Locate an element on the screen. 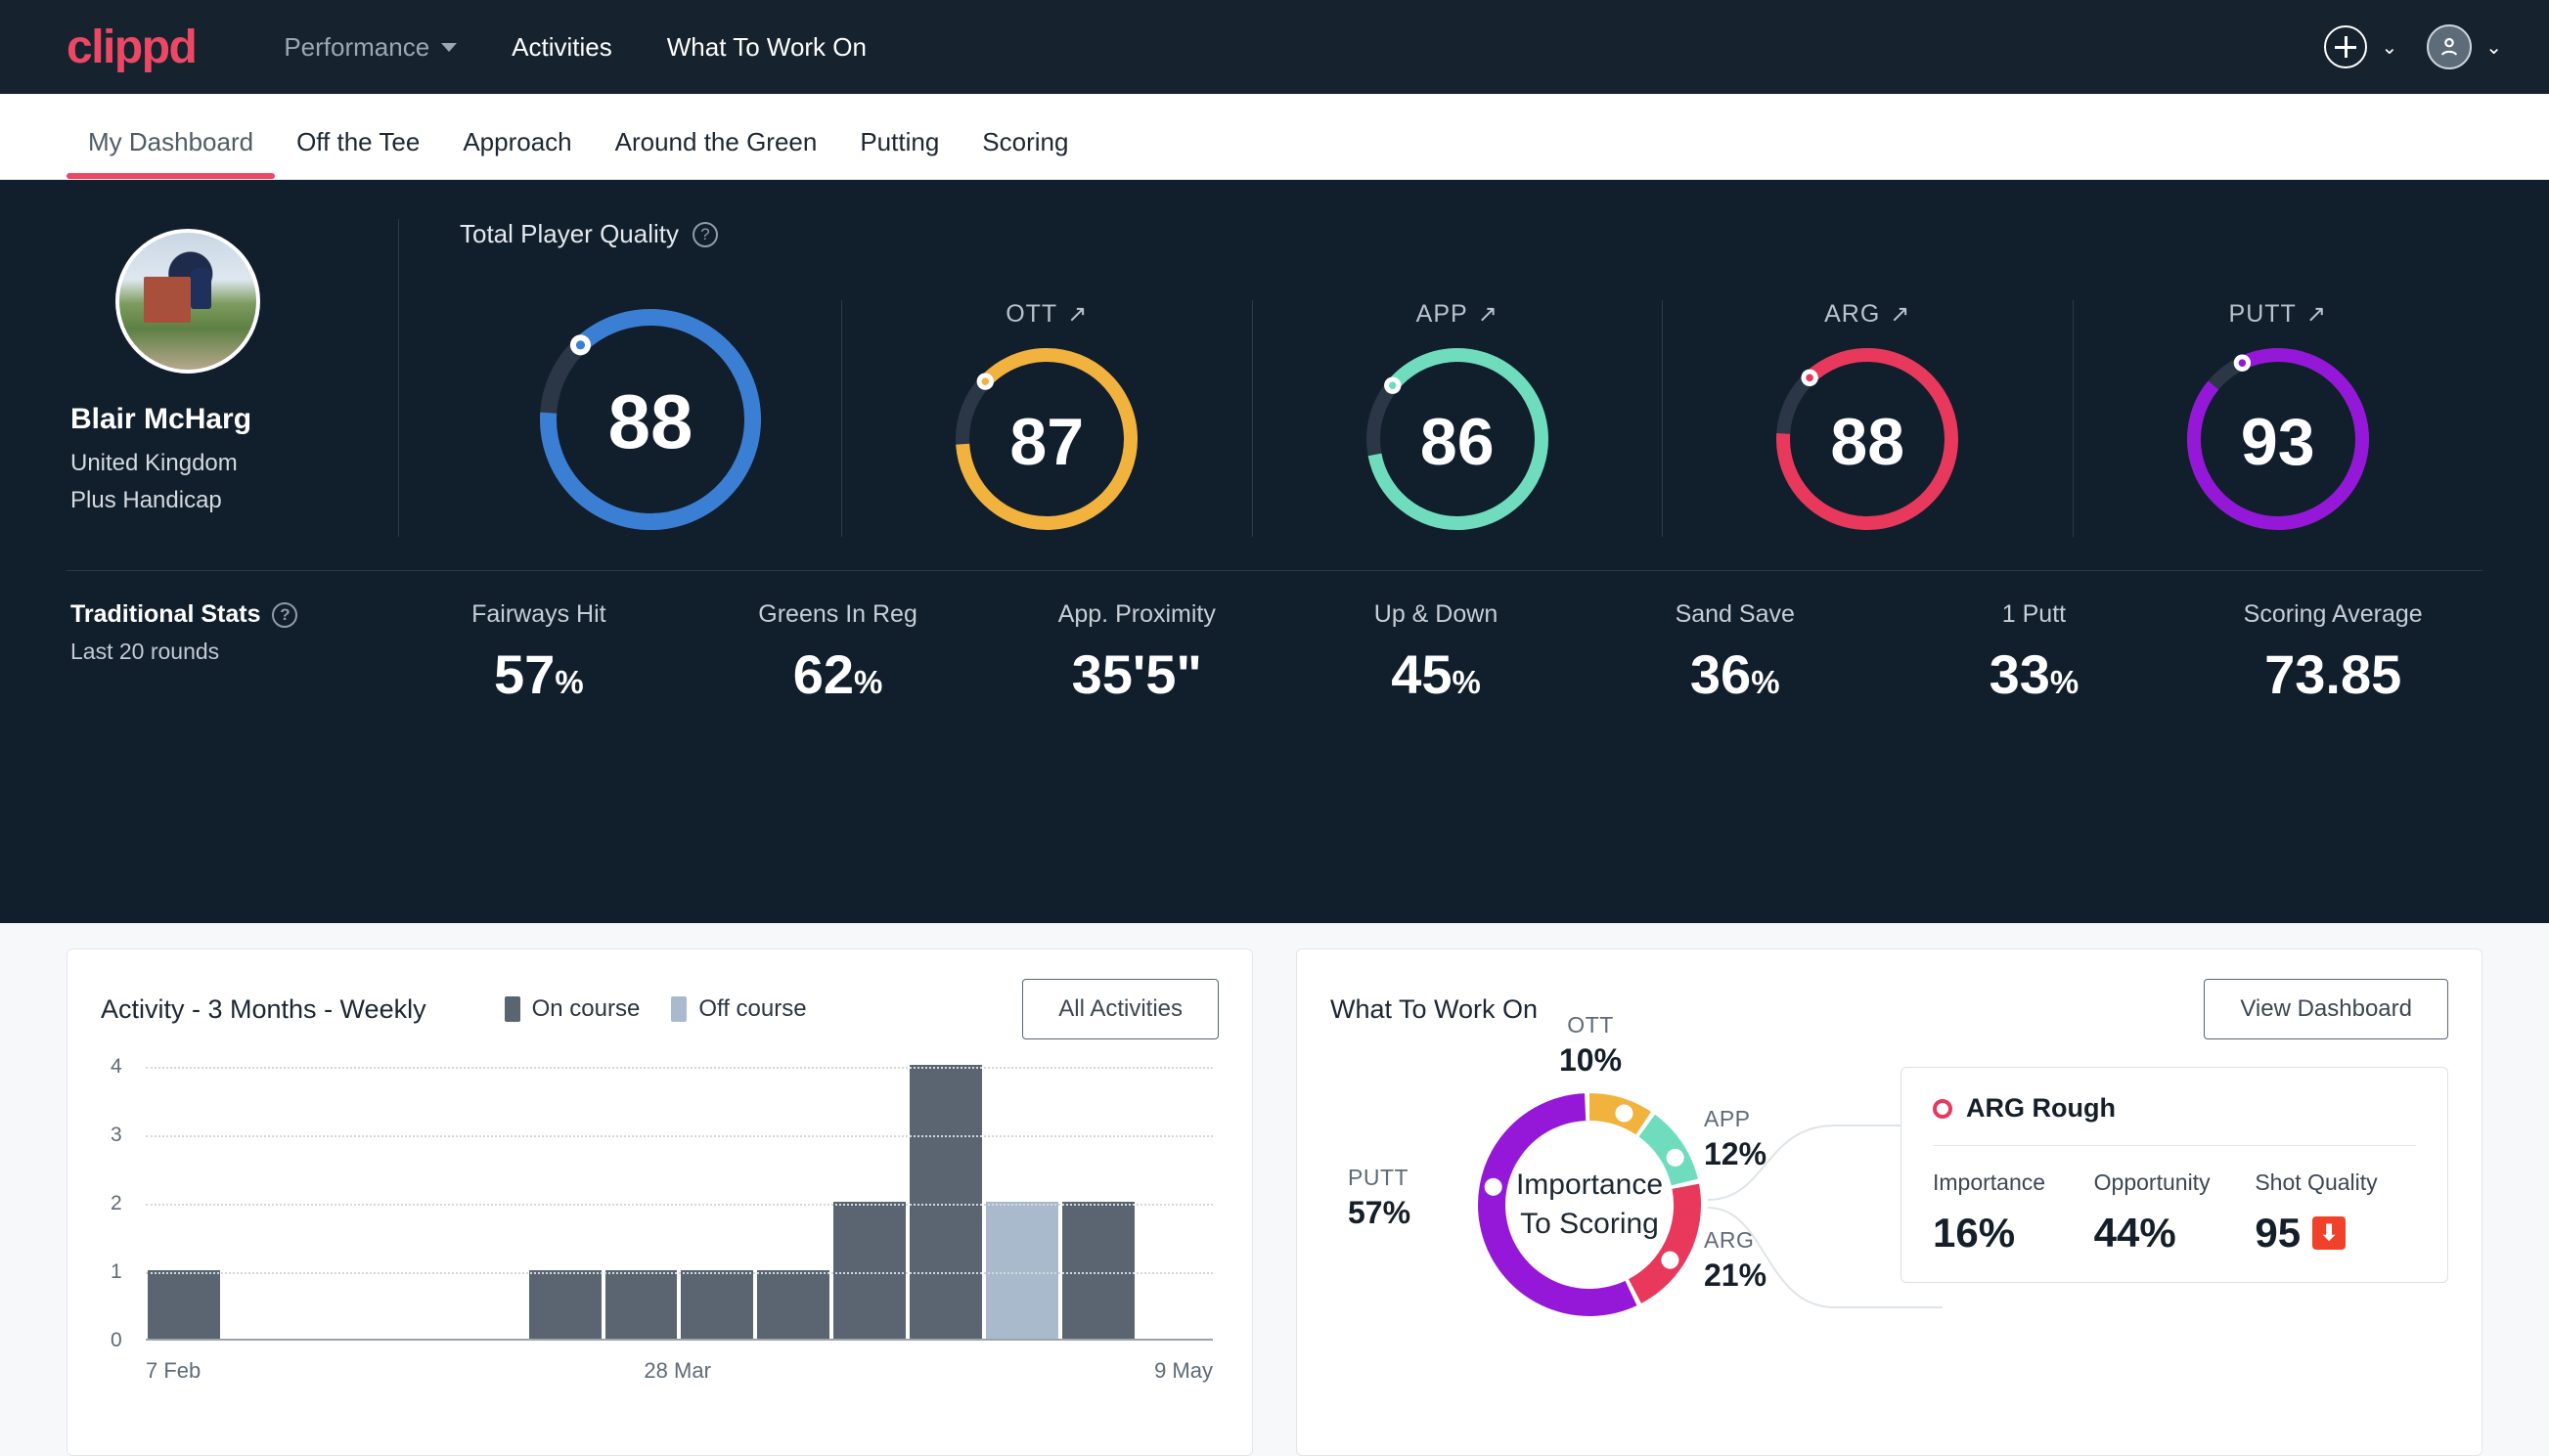 Image resolution: width=2549 pixels, height=1456 pixels. donut-label-app-key: APP is located at coordinates (1728, 1118).